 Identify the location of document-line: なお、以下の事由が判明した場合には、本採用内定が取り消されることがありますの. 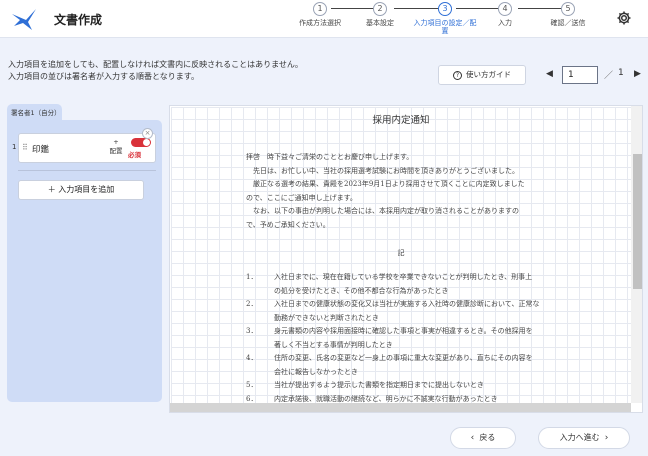
(382, 211).